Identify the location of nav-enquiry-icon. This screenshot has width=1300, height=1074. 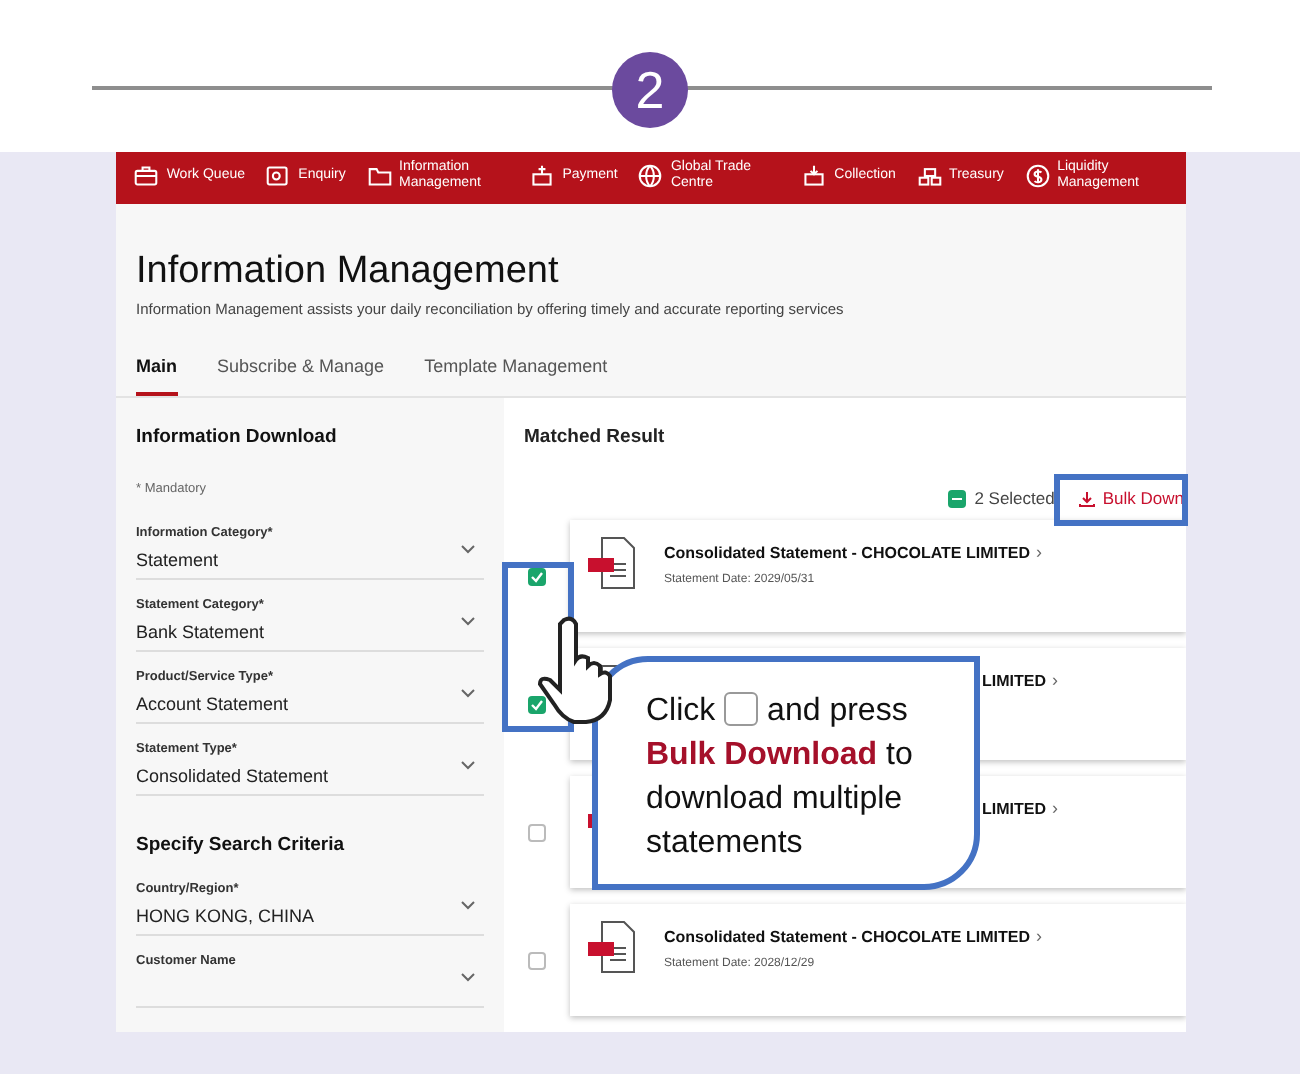
(278, 176).